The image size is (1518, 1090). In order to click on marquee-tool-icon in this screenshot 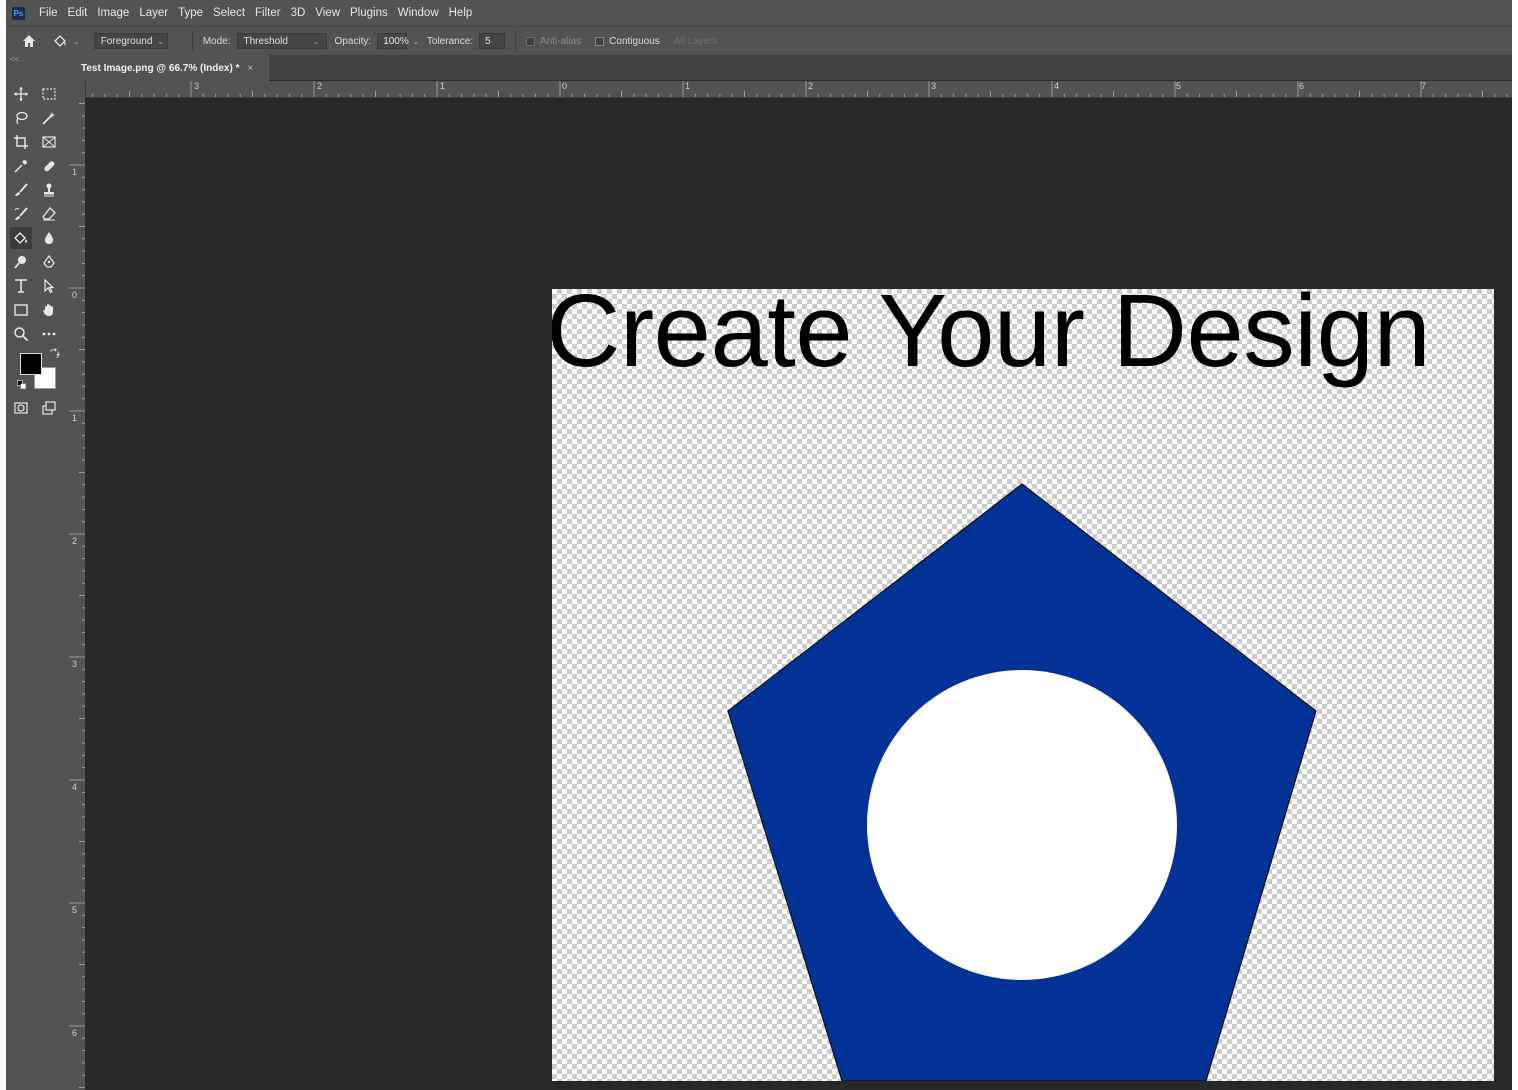, I will do `click(49, 94)`.